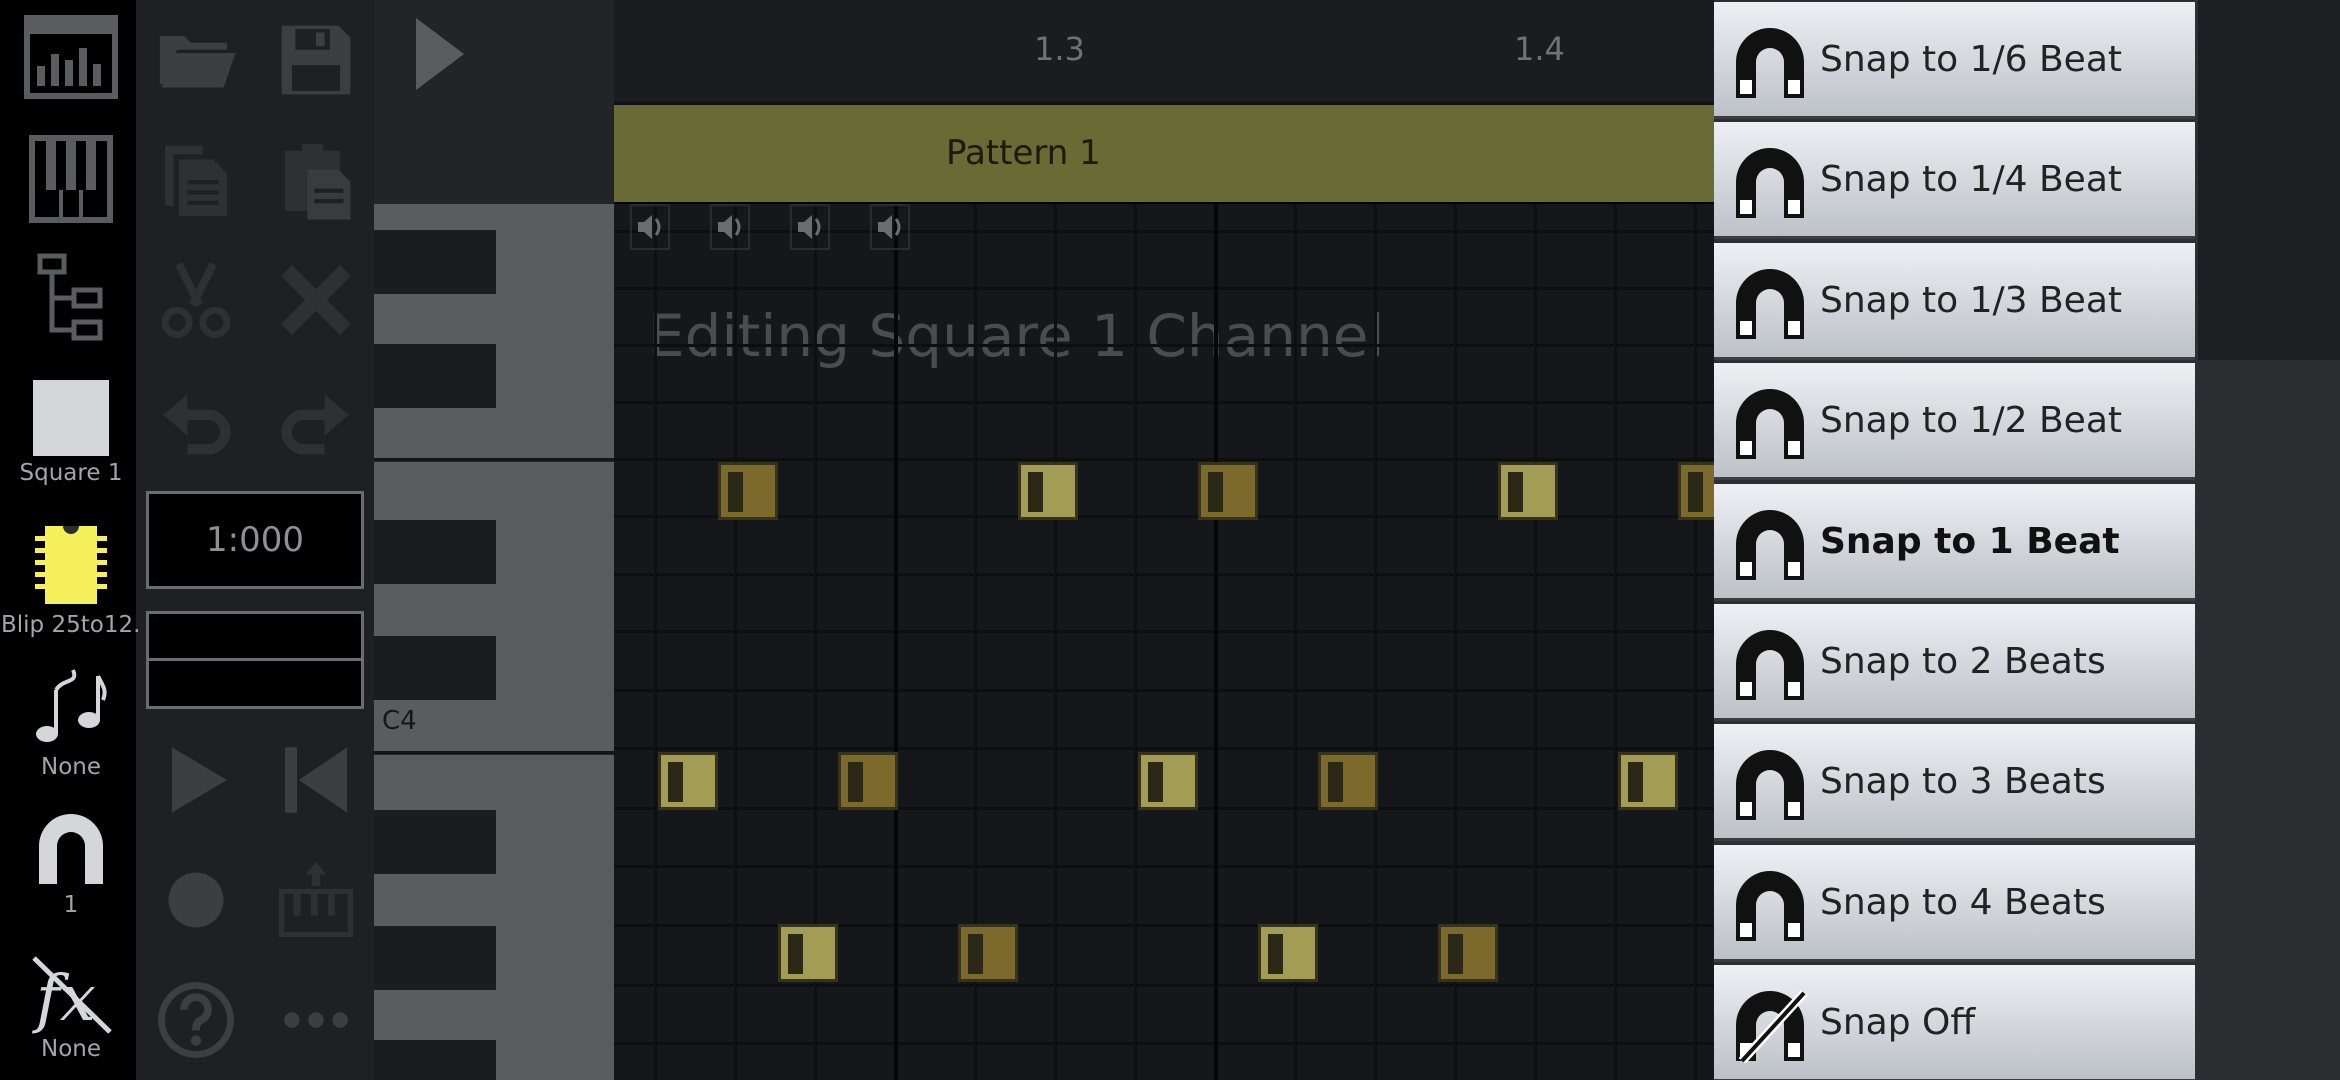  I want to click on pattern-bar: Pattern 1, so click(1164, 152).